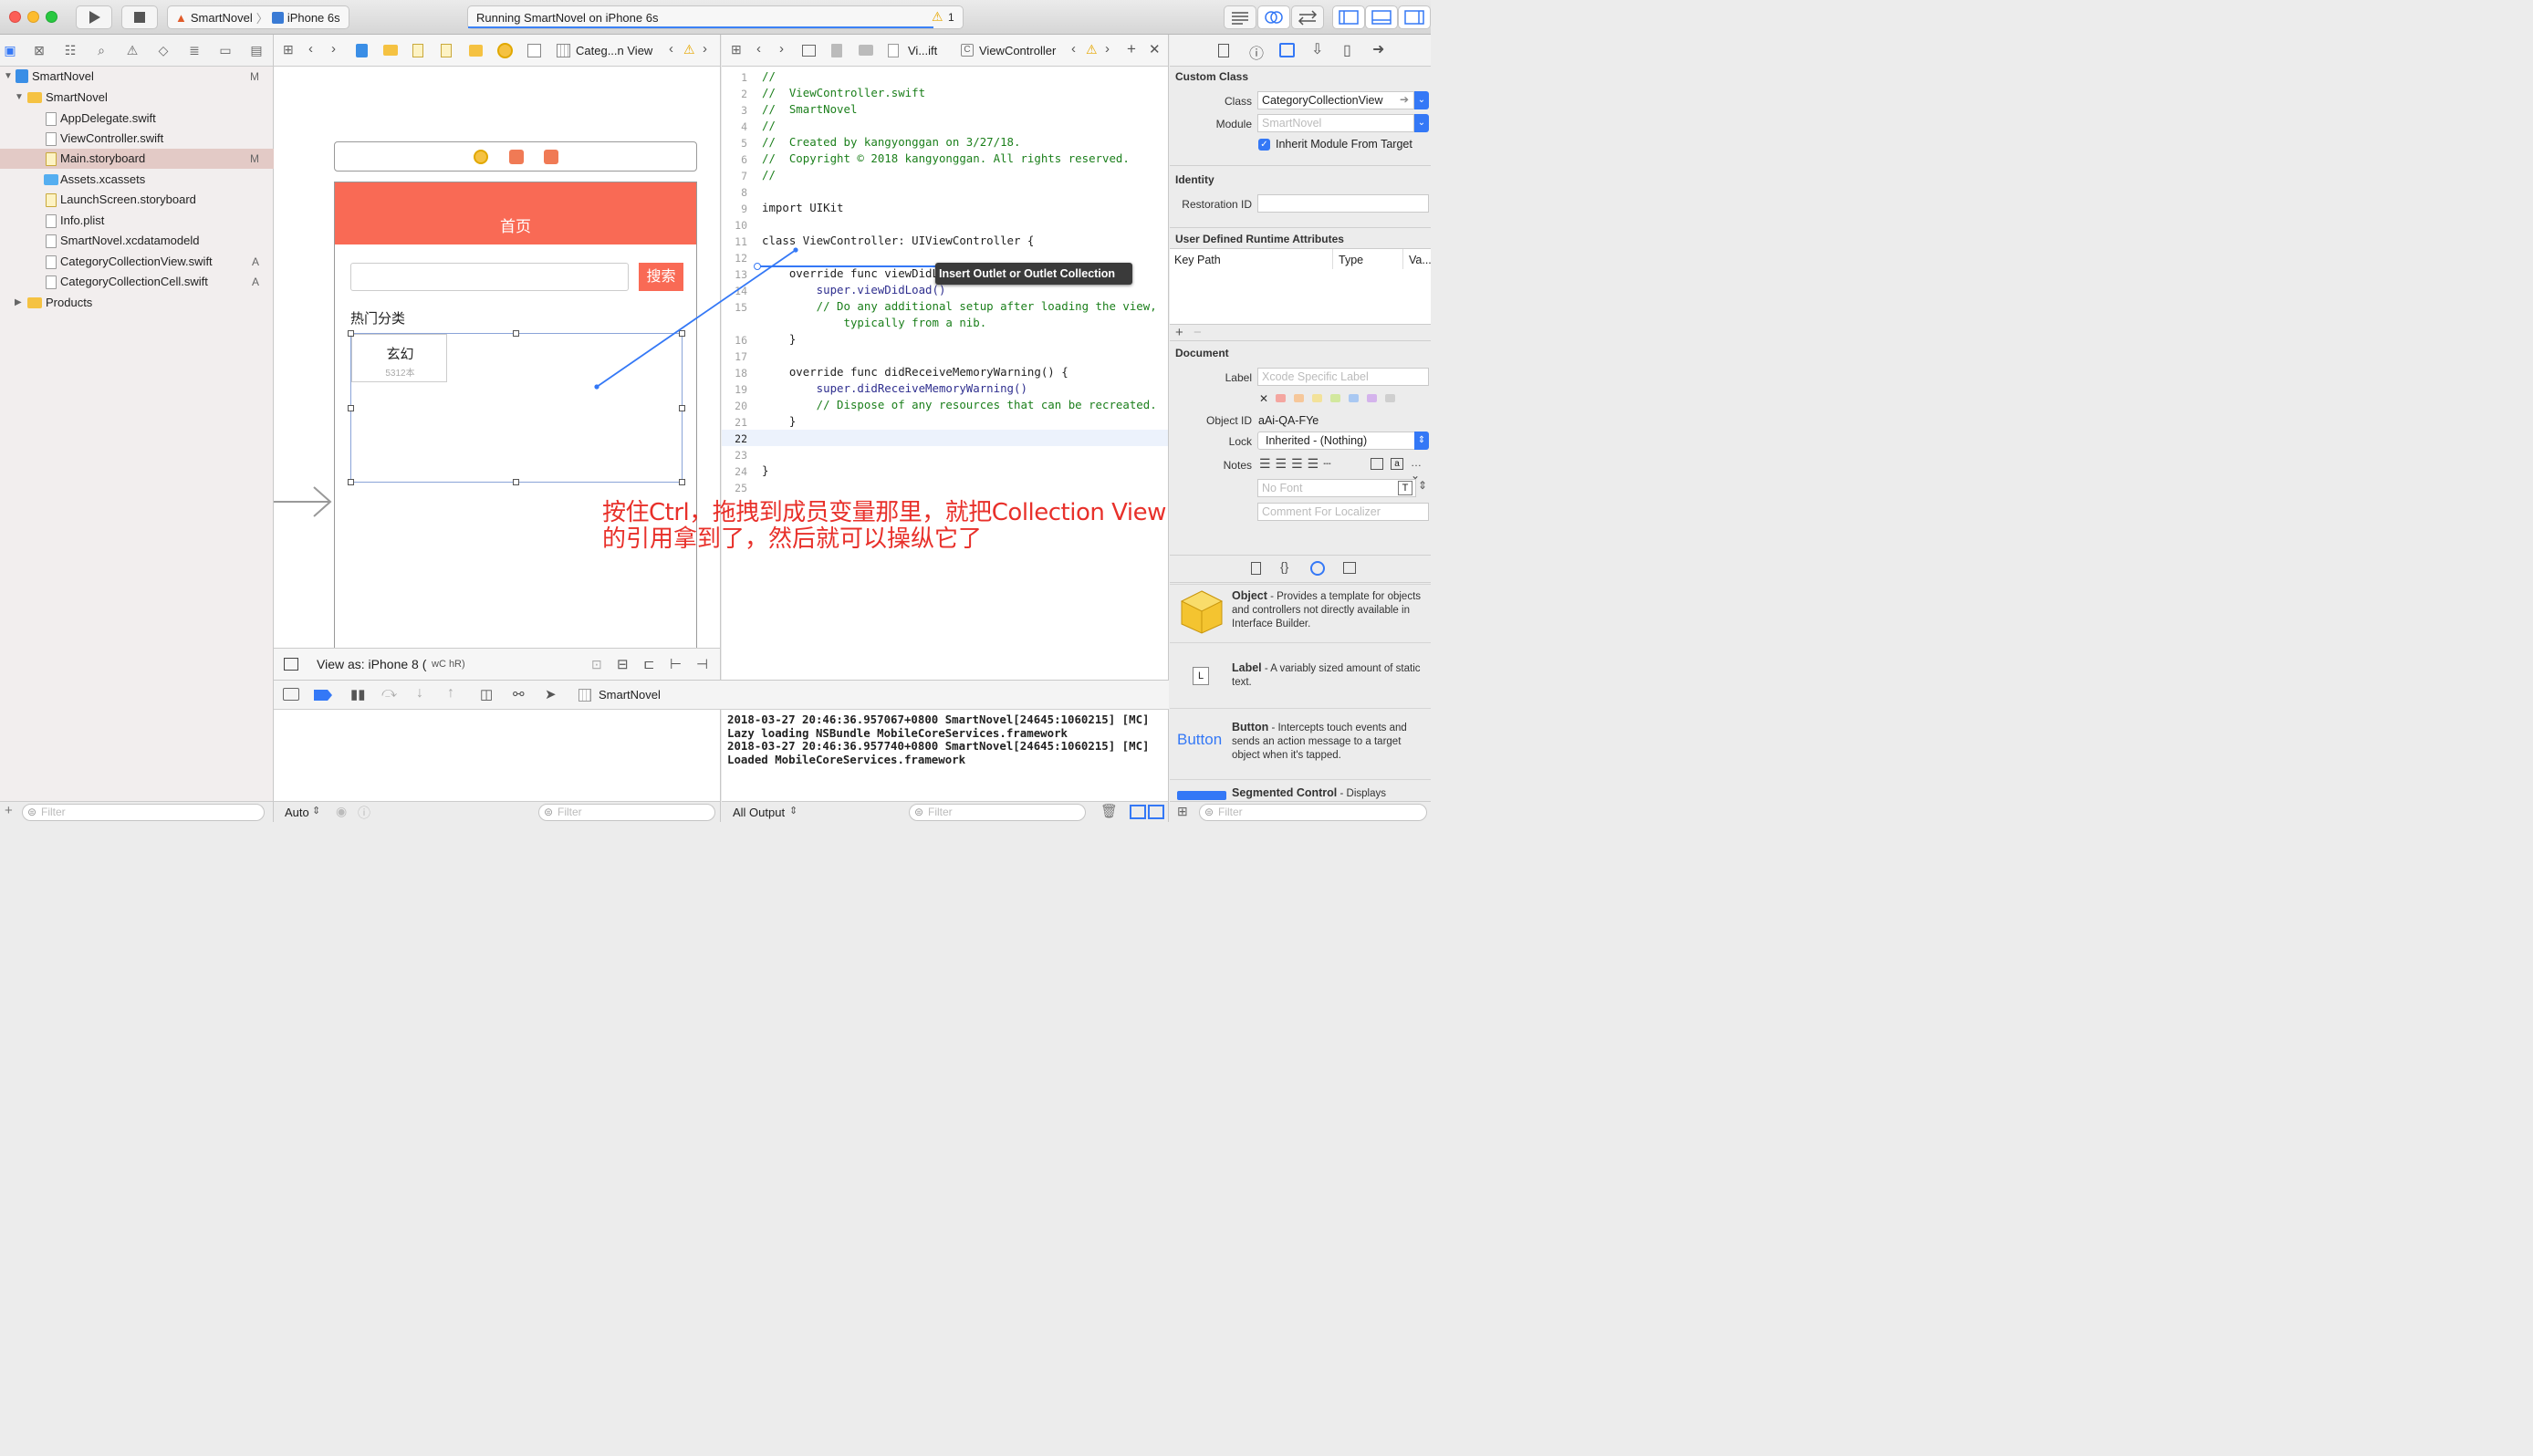 This screenshot has width=2533, height=1456. I want to click on report-navigator-icon: ▤, so click(256, 50).